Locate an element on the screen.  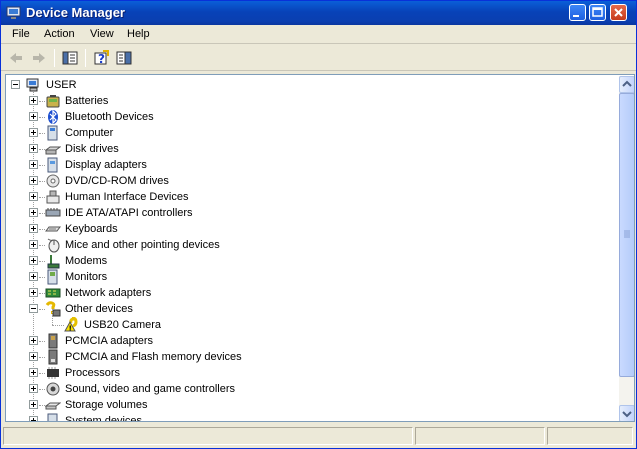
tree-root-label: USER is located at coordinates (61, 85).